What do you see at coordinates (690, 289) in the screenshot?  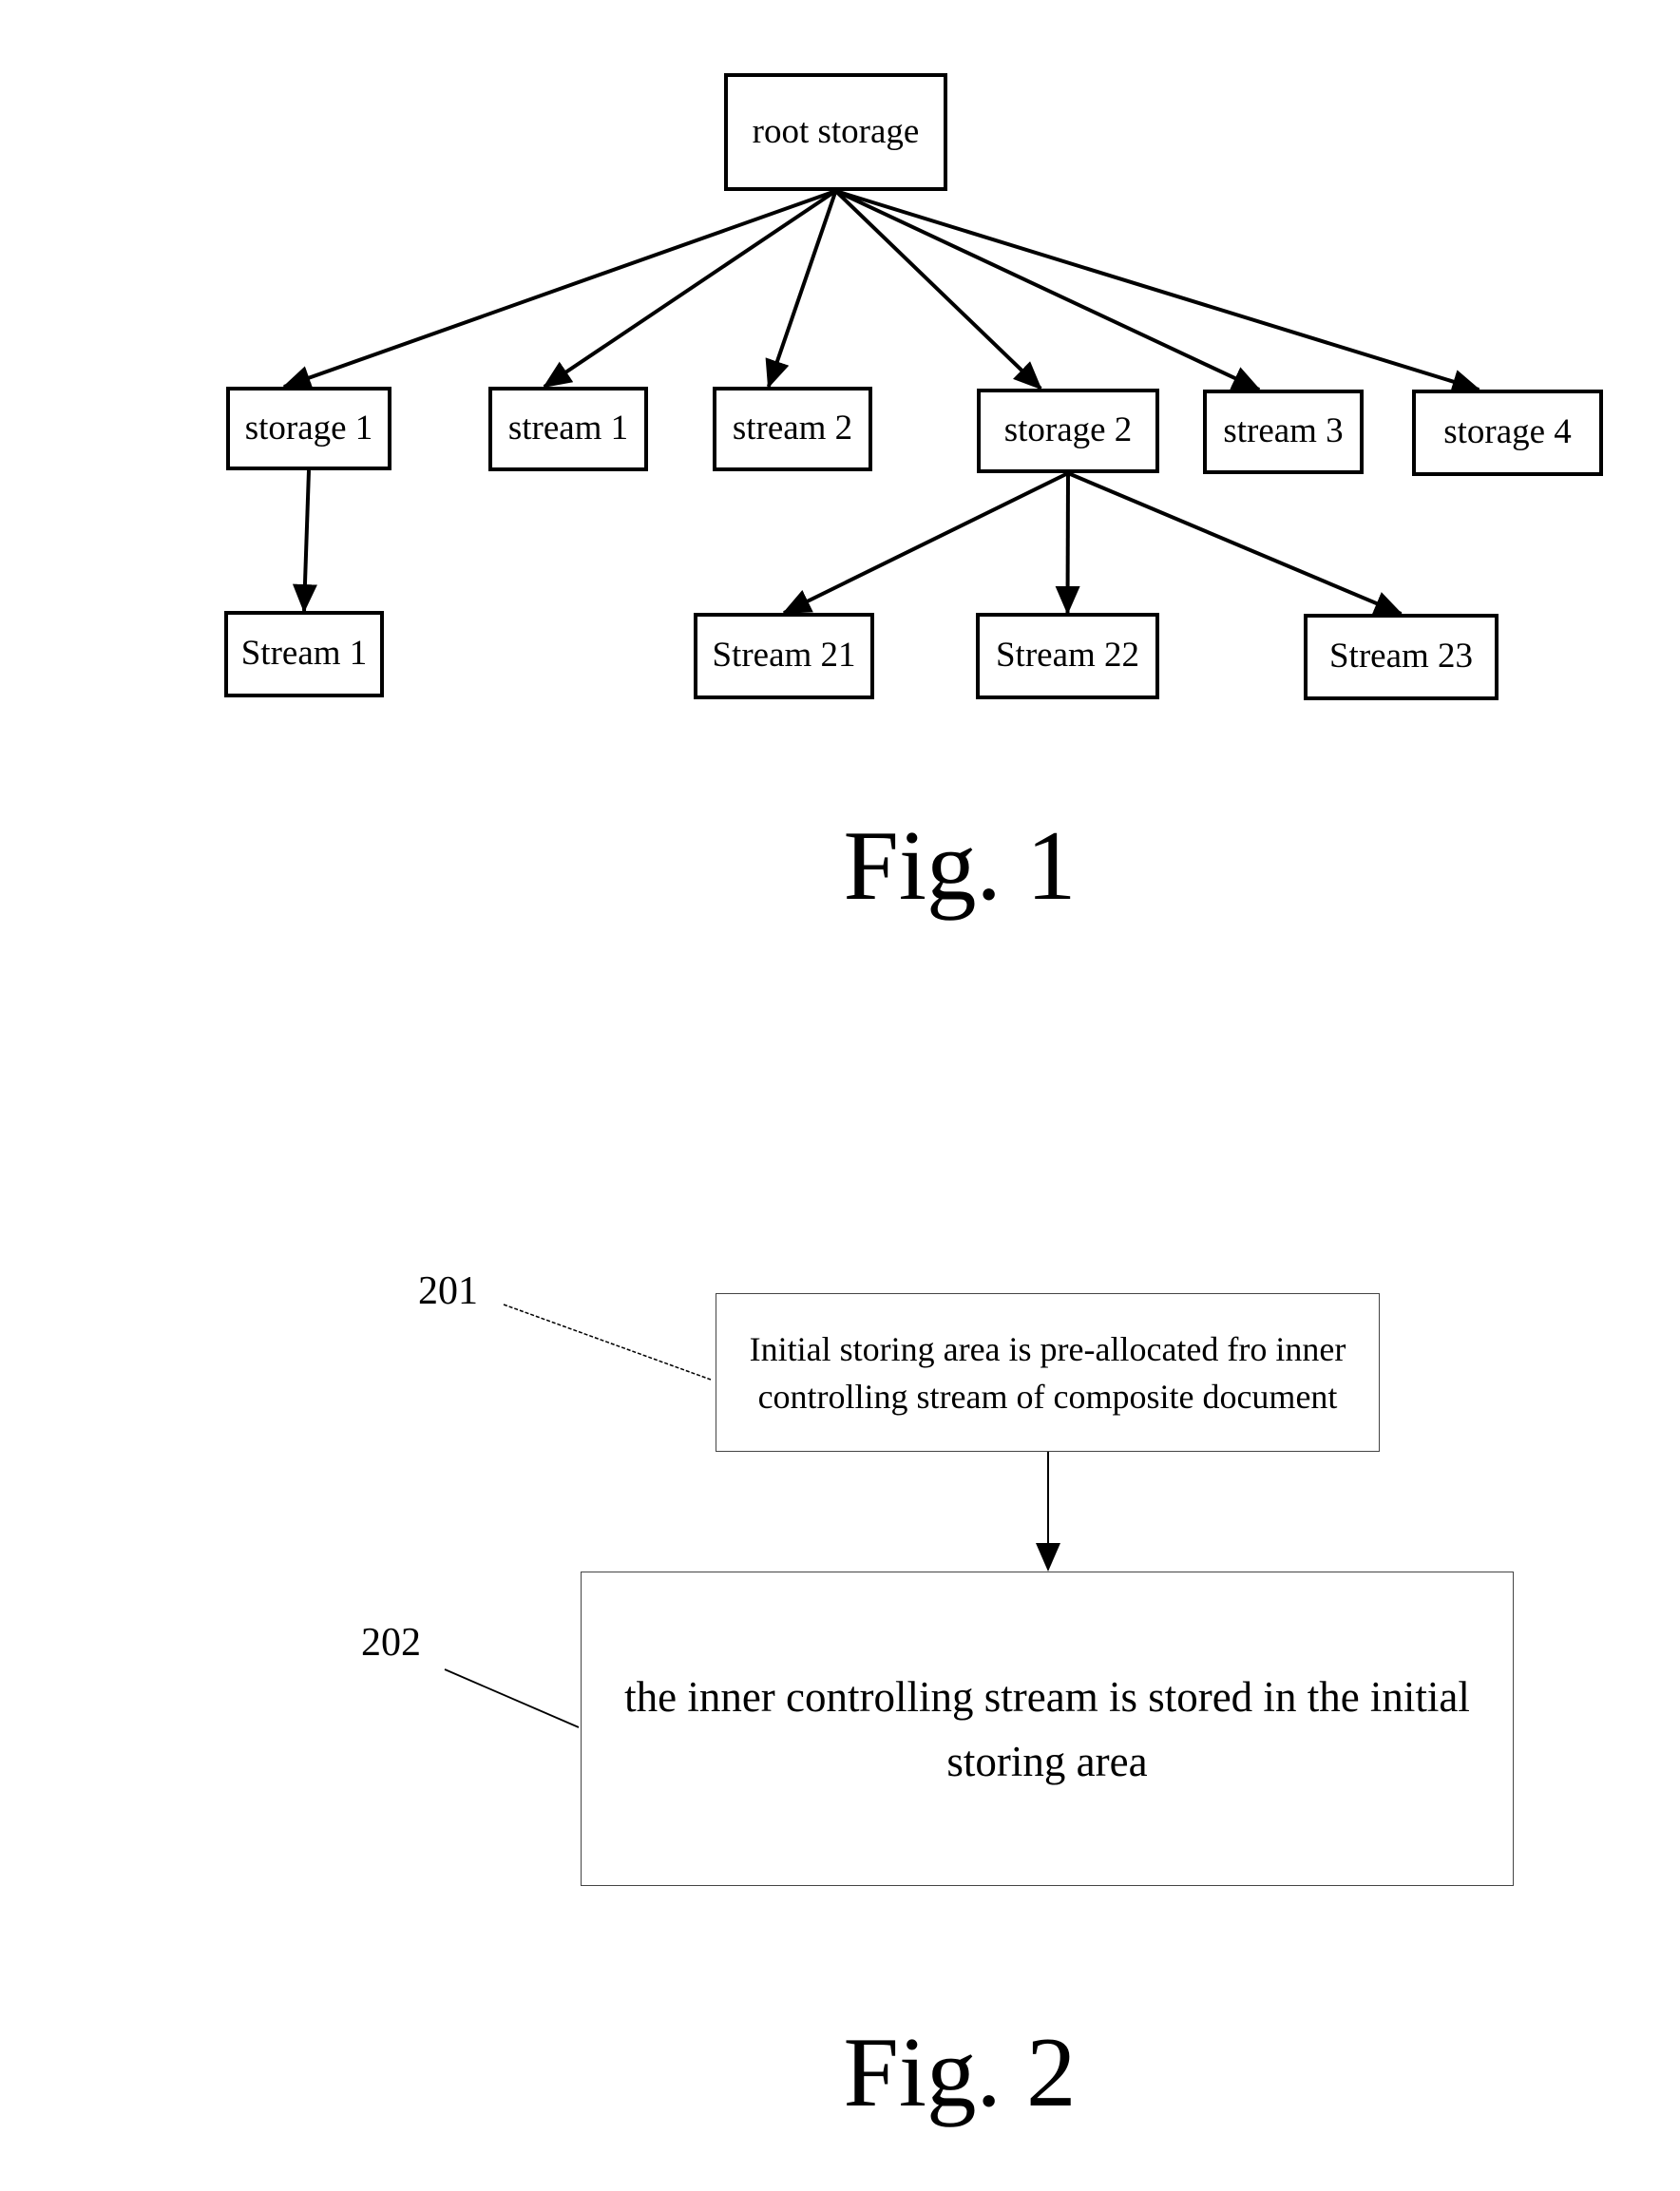 I see `edge-root-to-stream1` at bounding box center [690, 289].